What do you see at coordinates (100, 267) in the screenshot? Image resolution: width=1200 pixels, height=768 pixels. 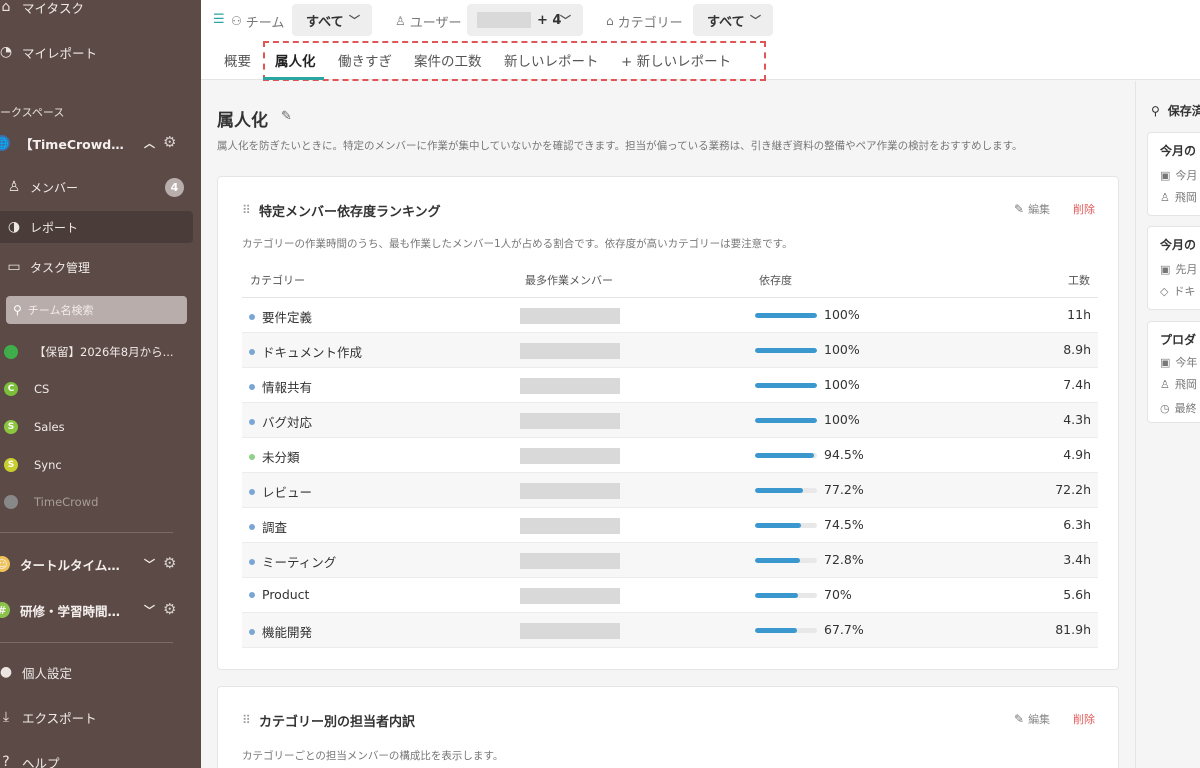 I see `sidebar-item-task-management: ▭ タスク管理` at bounding box center [100, 267].